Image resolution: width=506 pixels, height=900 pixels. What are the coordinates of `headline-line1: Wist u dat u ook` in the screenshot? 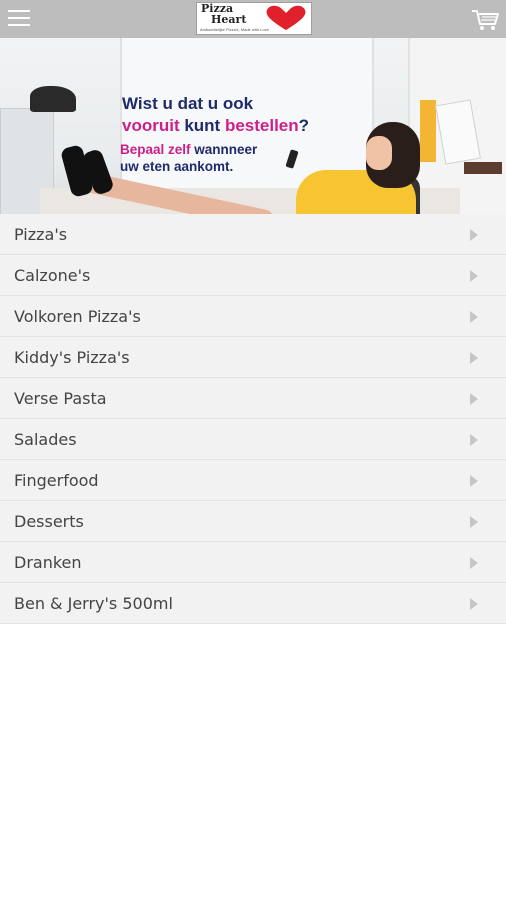 It's located at (188, 103).